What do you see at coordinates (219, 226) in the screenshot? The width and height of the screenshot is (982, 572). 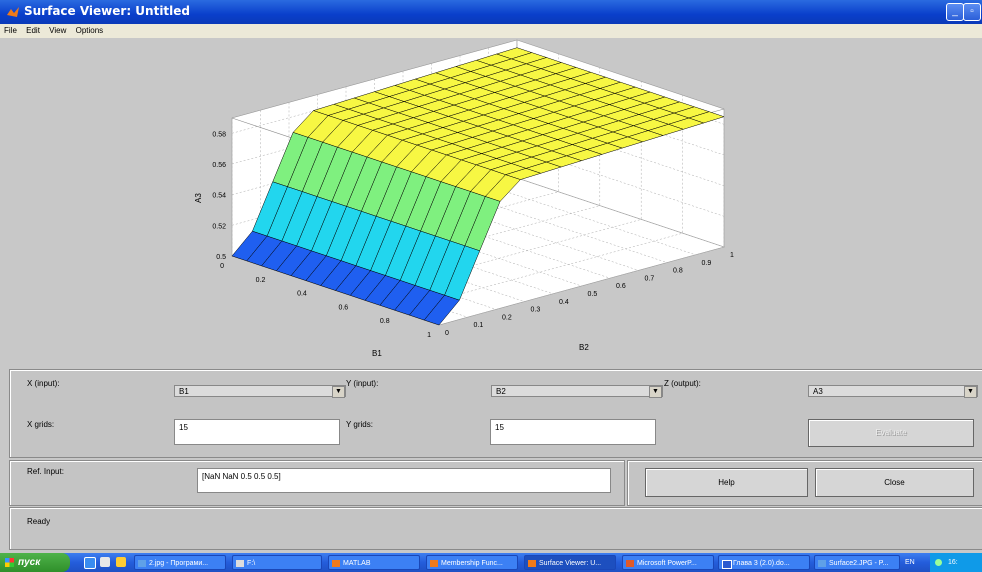 I see `z-tick-label: 0.52` at bounding box center [219, 226].